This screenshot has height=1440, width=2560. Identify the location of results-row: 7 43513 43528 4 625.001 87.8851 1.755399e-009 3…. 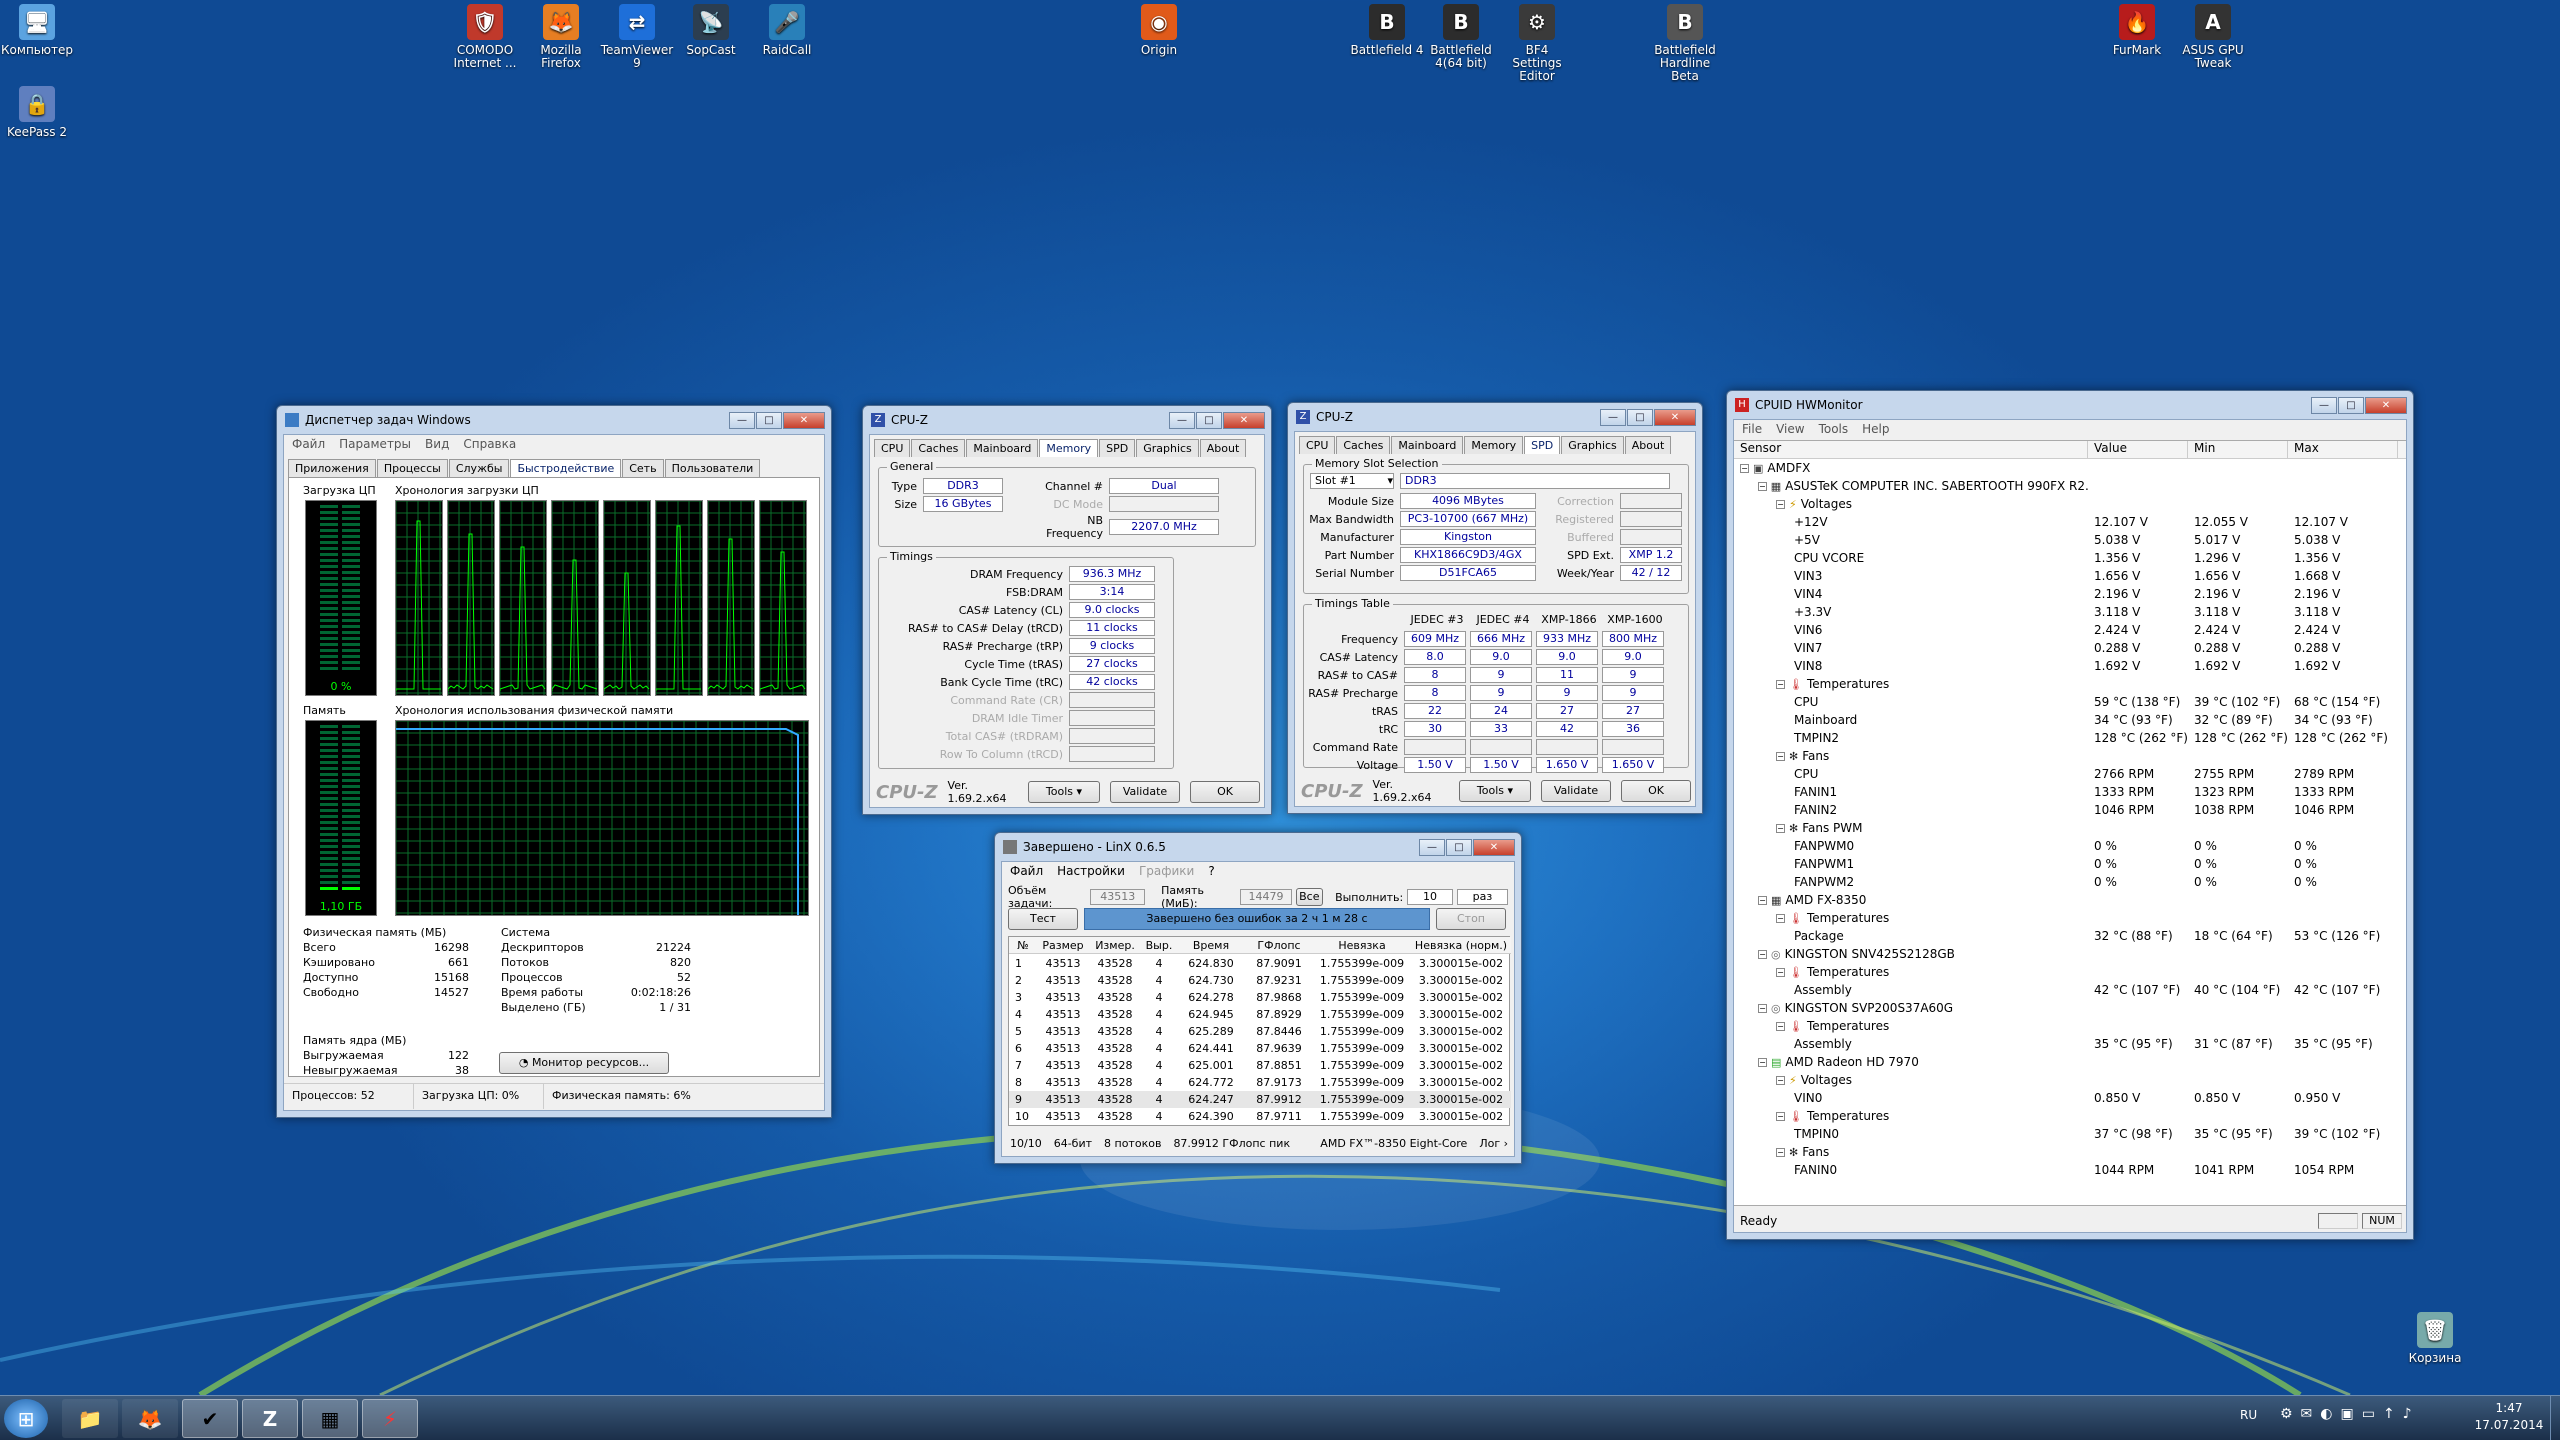
(1260, 1065).